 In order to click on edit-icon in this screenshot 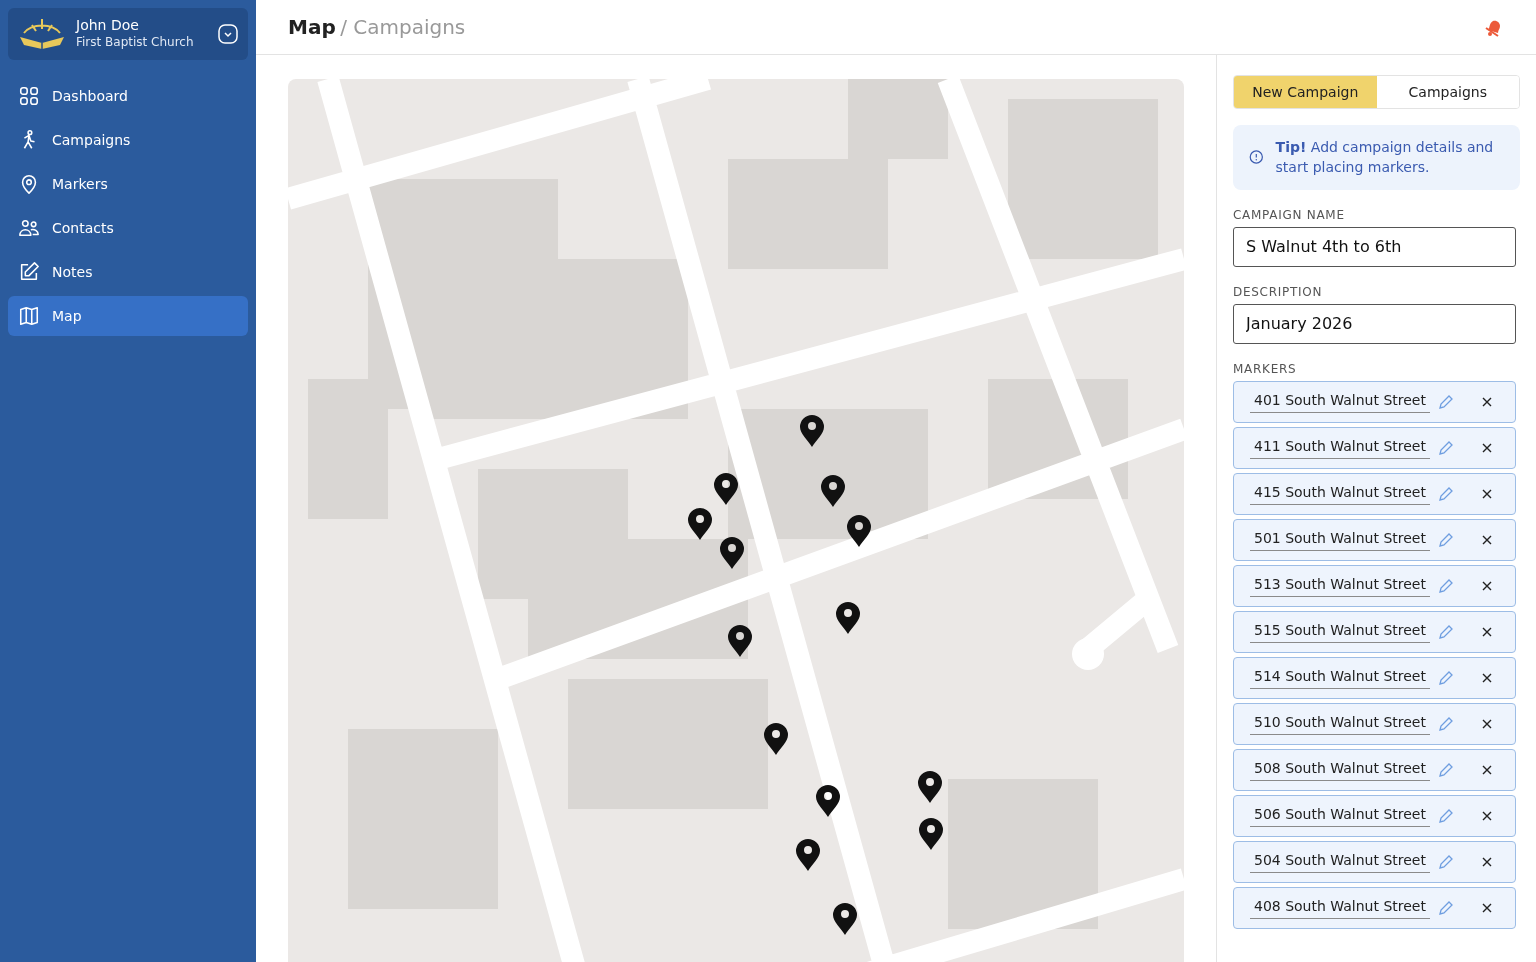, I will do `click(29, 272)`.